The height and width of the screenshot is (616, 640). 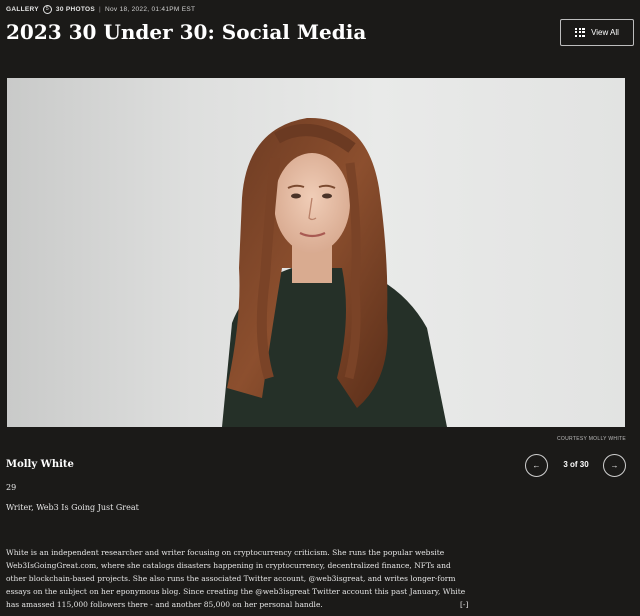 I want to click on next-button: →, so click(x=614, y=465).